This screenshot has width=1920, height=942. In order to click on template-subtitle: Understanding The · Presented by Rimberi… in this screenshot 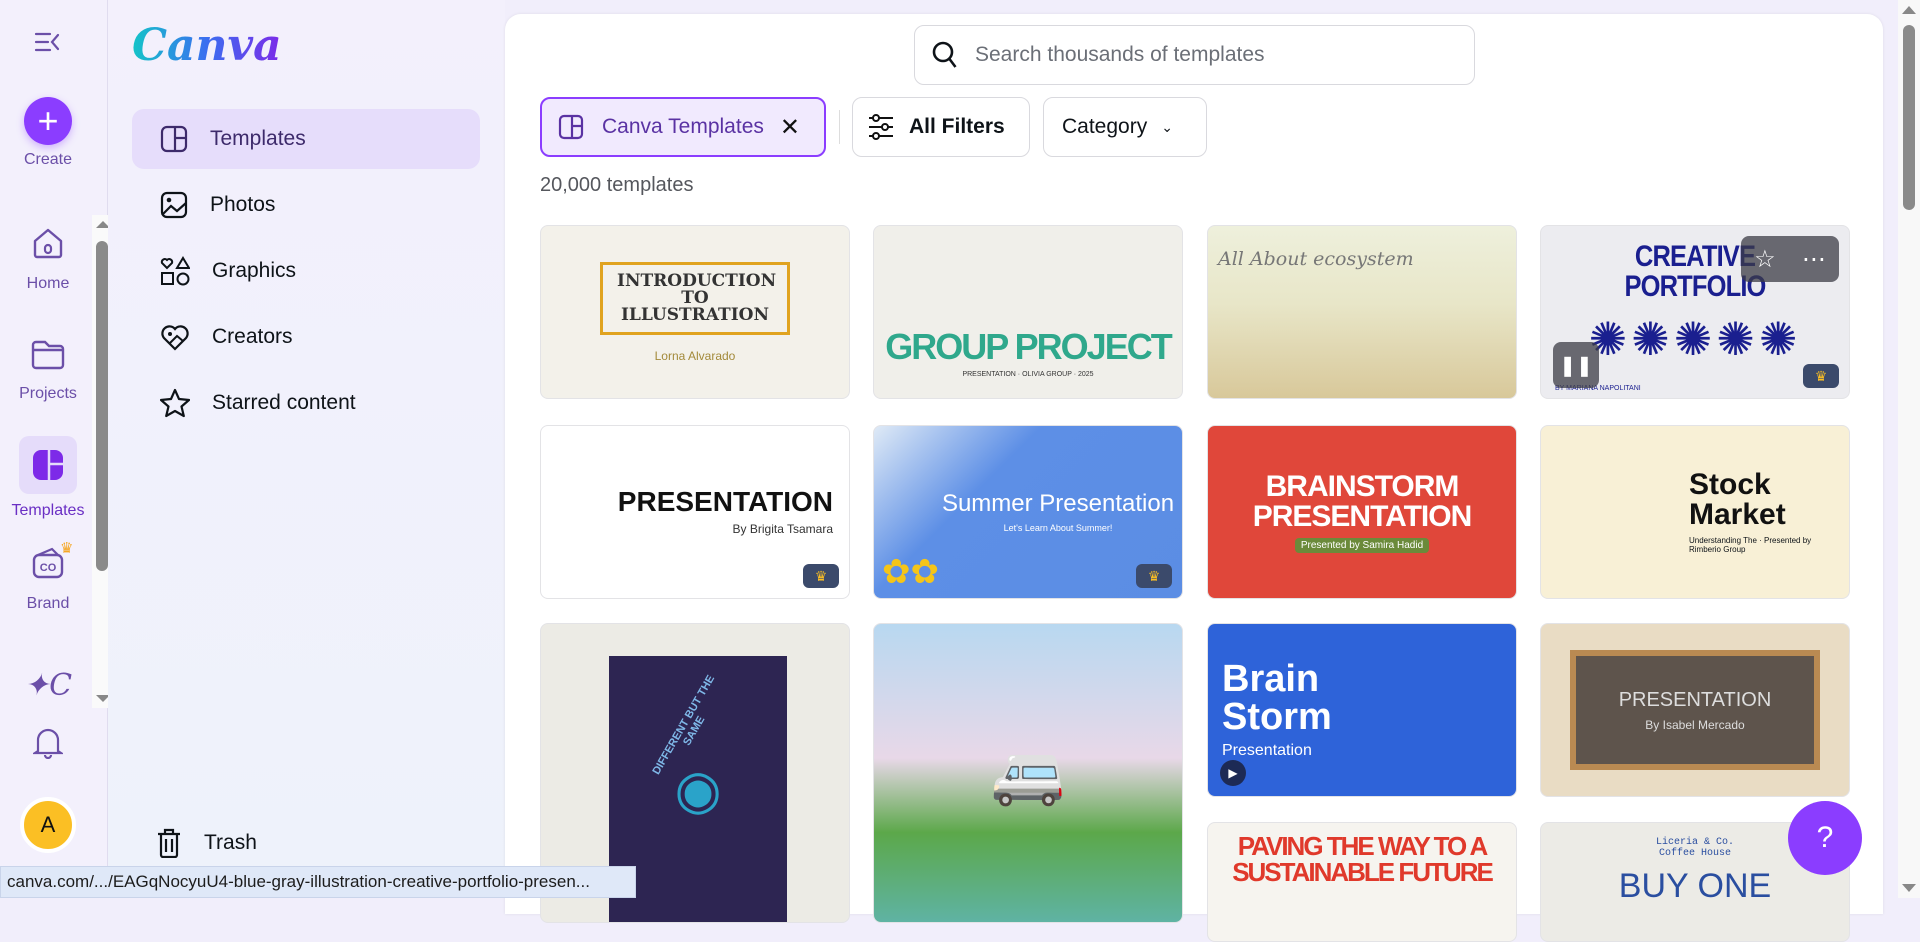, I will do `click(1750, 545)`.